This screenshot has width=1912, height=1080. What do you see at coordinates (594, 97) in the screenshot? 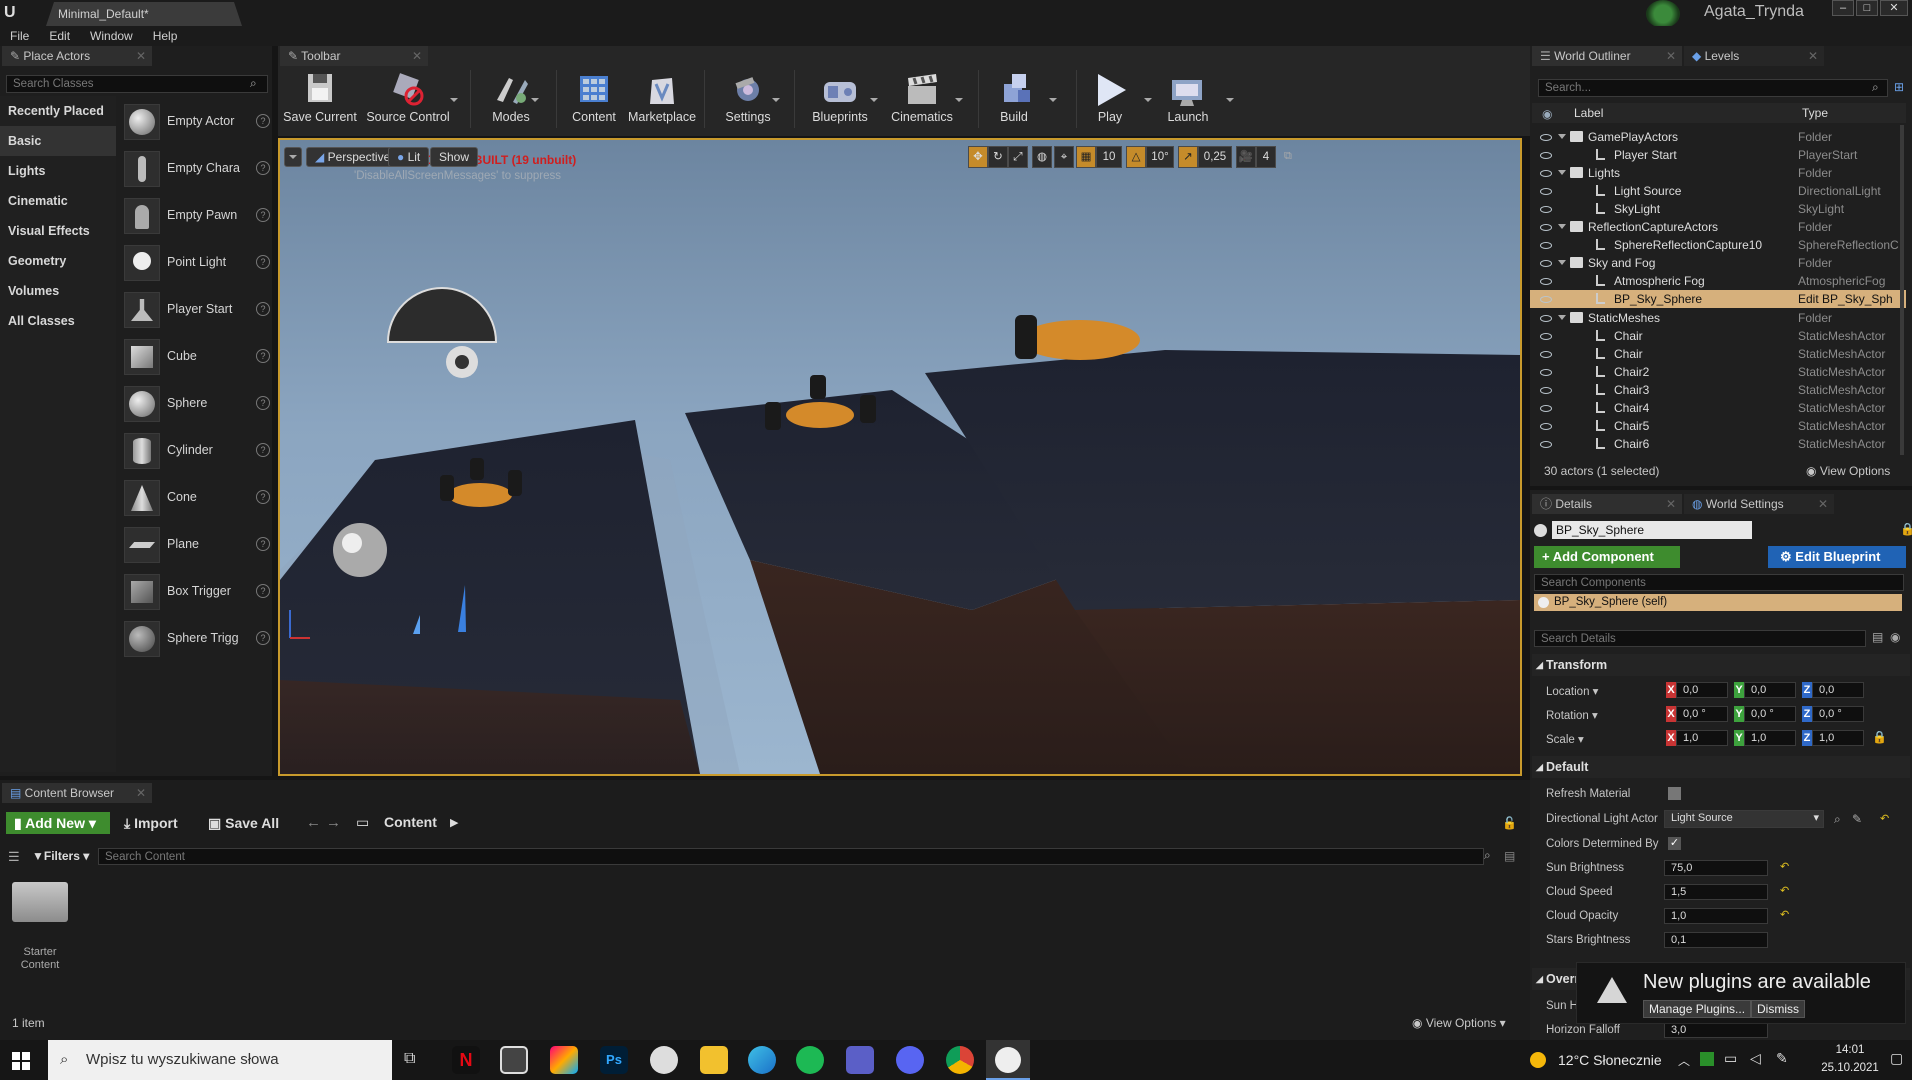
I see `content-button: Content` at bounding box center [594, 97].